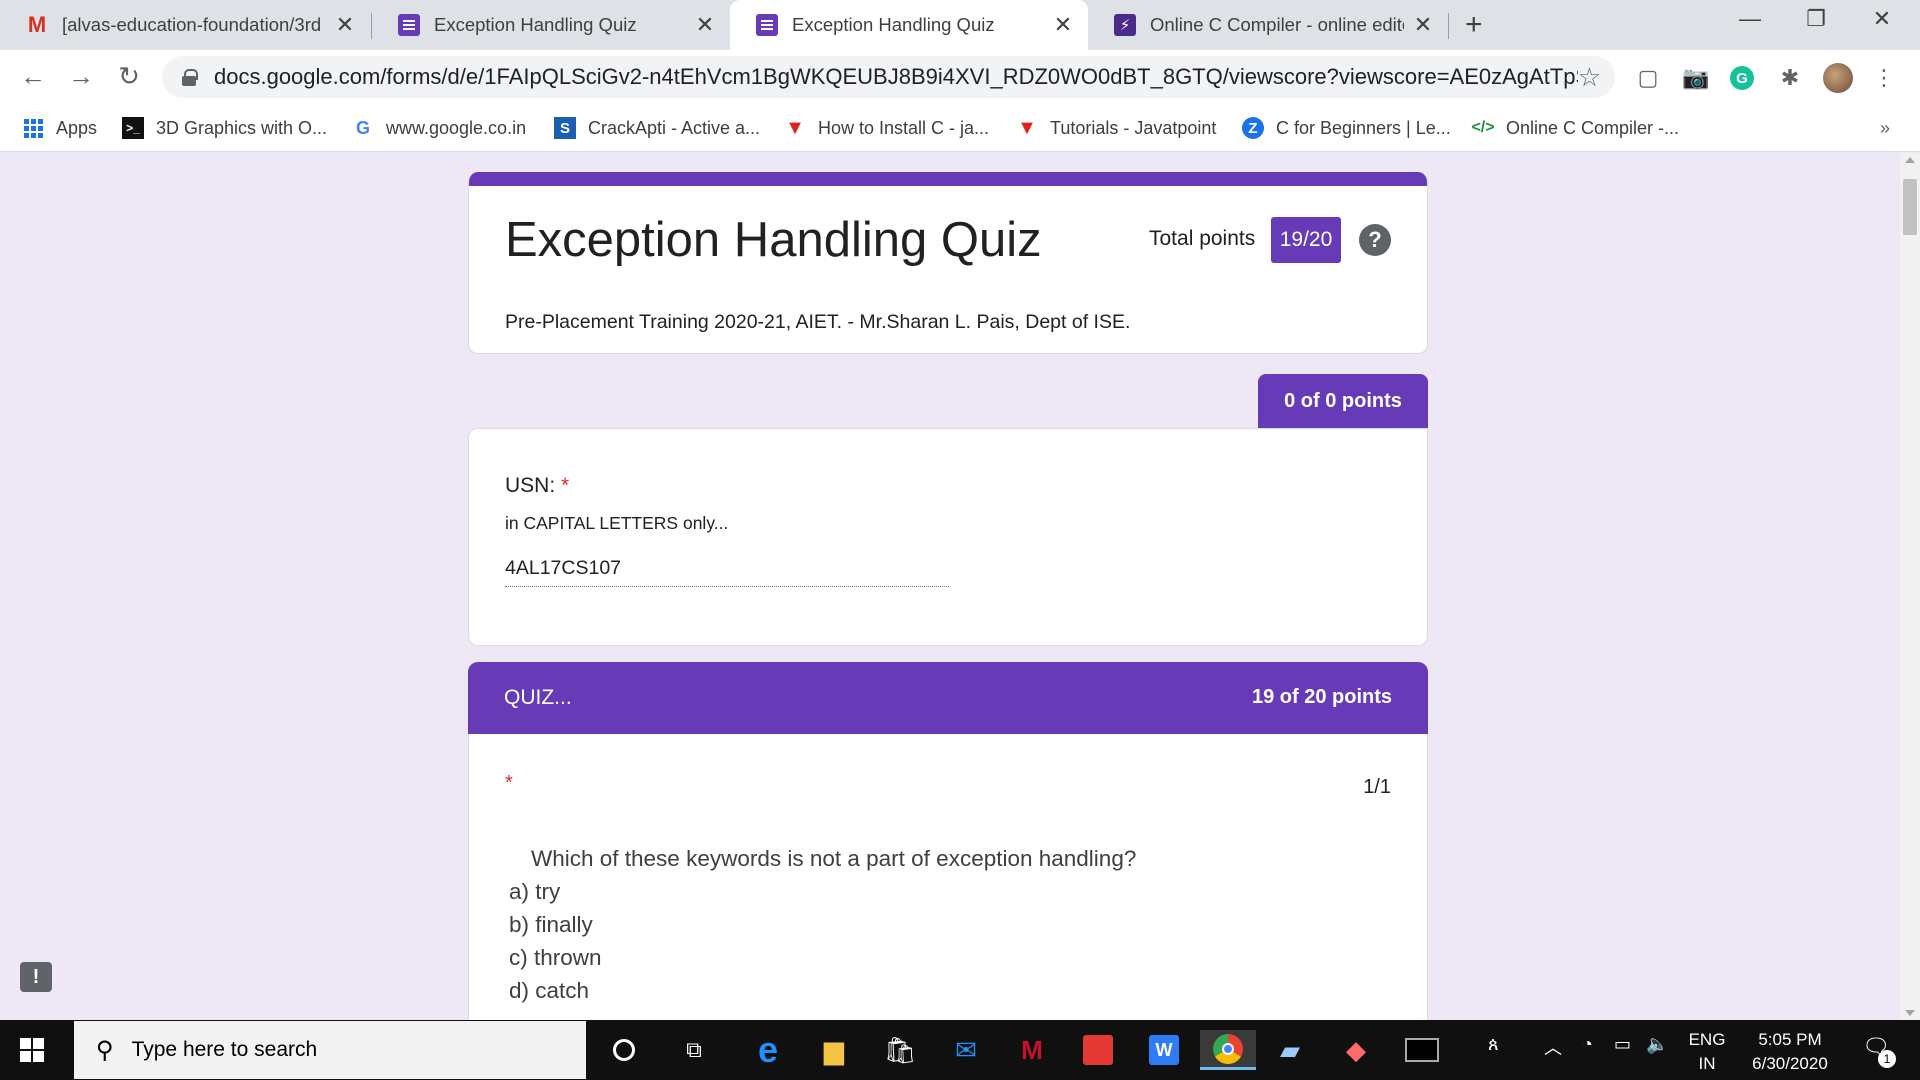  Describe the element at coordinates (551, 924) in the screenshot. I see `question-option: b) finally` at that location.